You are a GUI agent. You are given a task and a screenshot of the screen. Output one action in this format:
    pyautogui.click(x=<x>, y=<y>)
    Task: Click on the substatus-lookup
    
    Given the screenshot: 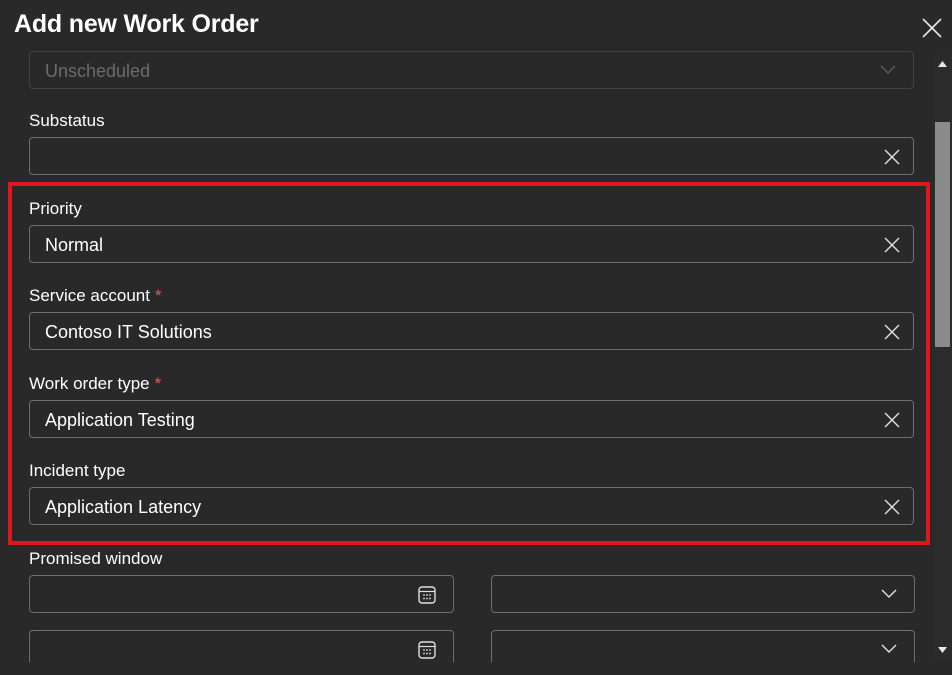 What is the action you would take?
    pyautogui.click(x=471, y=156)
    